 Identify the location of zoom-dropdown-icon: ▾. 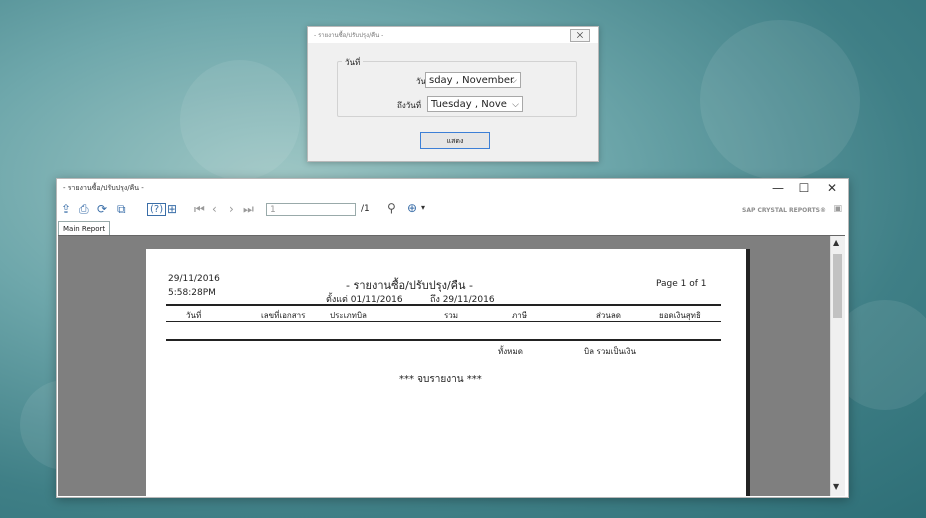
(423, 207).